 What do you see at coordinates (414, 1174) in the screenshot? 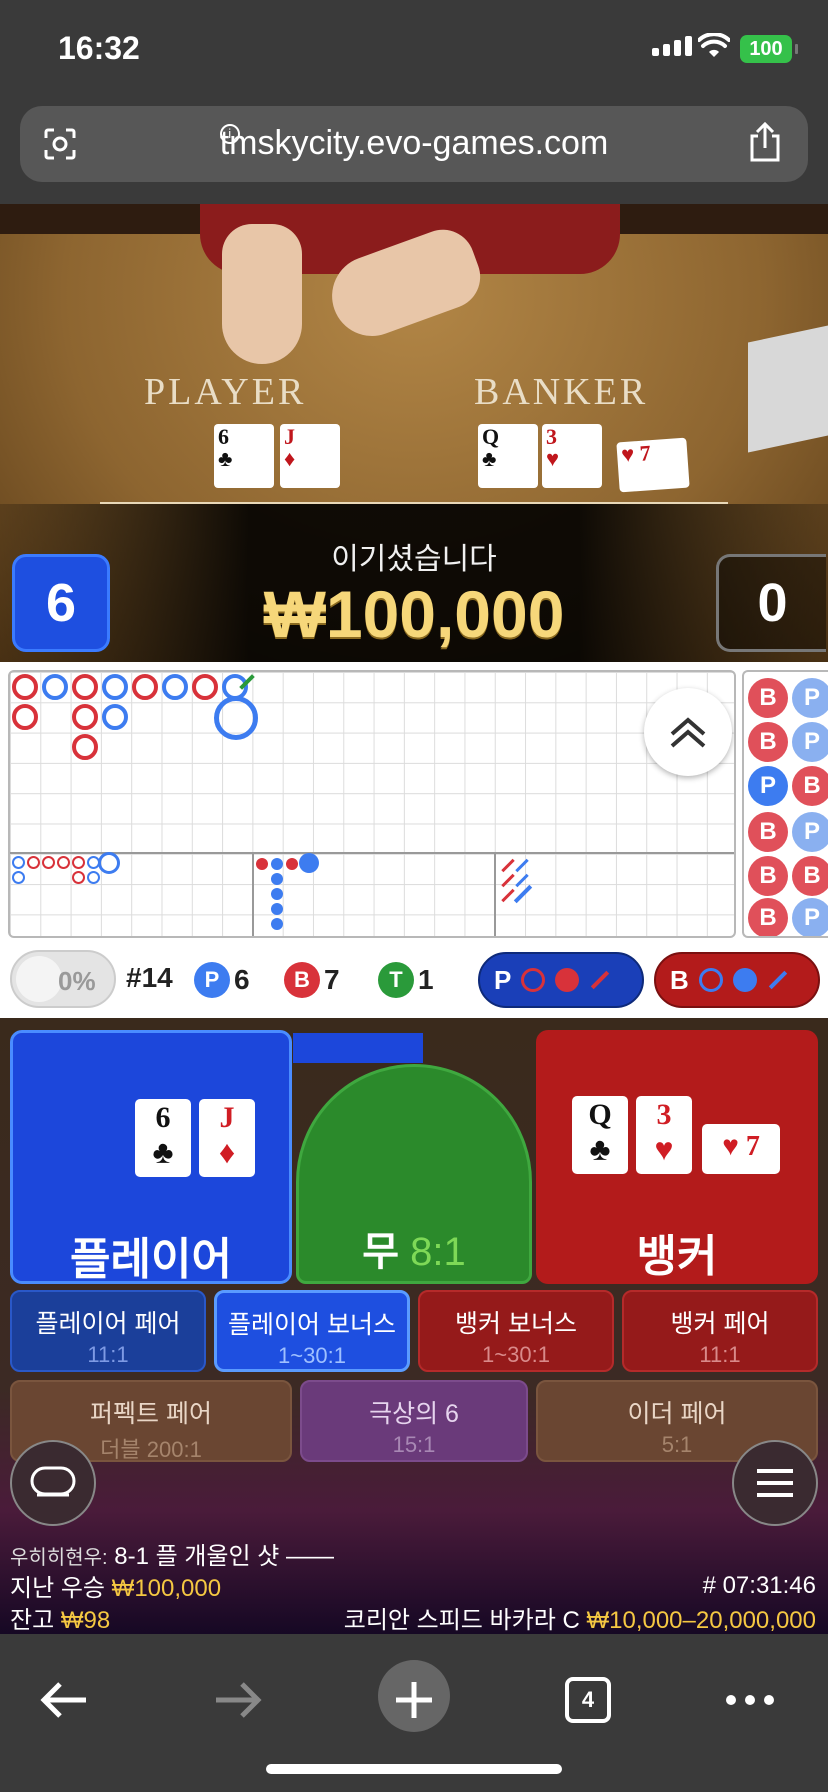
I see `tie-bet-spot: 무 8:1` at bounding box center [414, 1174].